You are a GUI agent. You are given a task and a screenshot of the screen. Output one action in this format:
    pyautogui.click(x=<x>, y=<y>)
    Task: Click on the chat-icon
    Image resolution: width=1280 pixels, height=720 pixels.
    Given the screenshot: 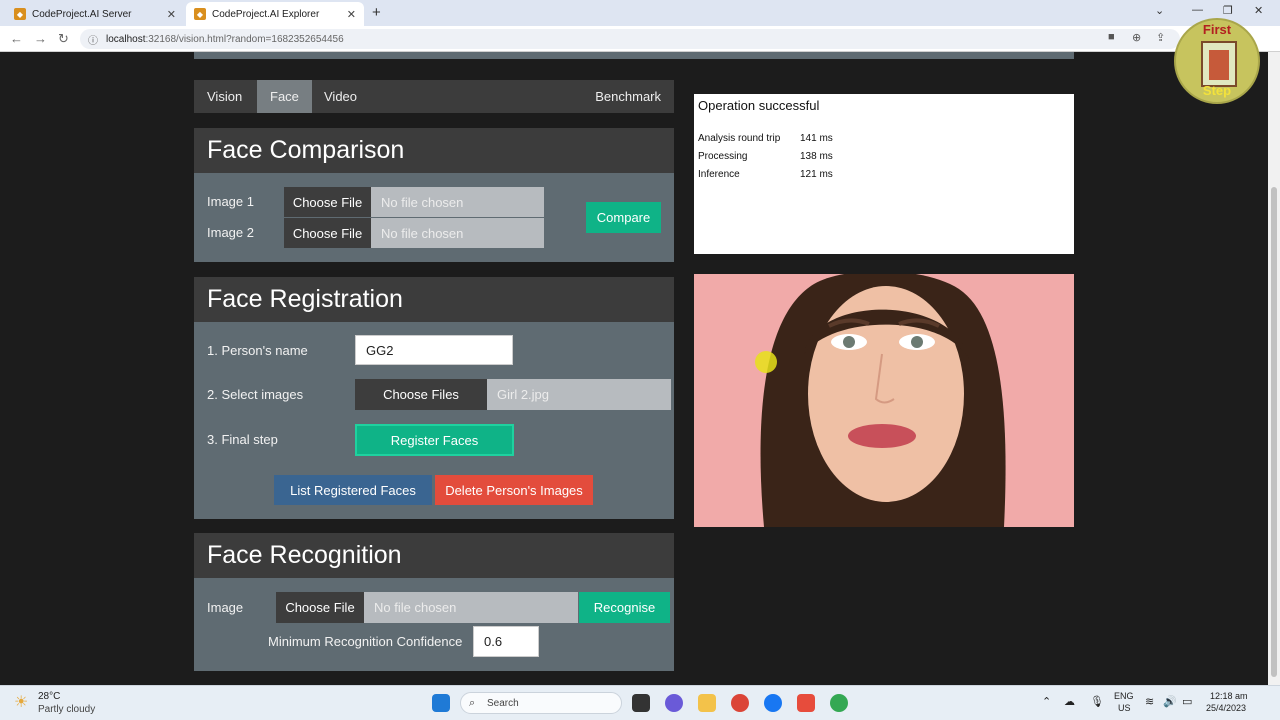 What is the action you would take?
    pyautogui.click(x=674, y=703)
    